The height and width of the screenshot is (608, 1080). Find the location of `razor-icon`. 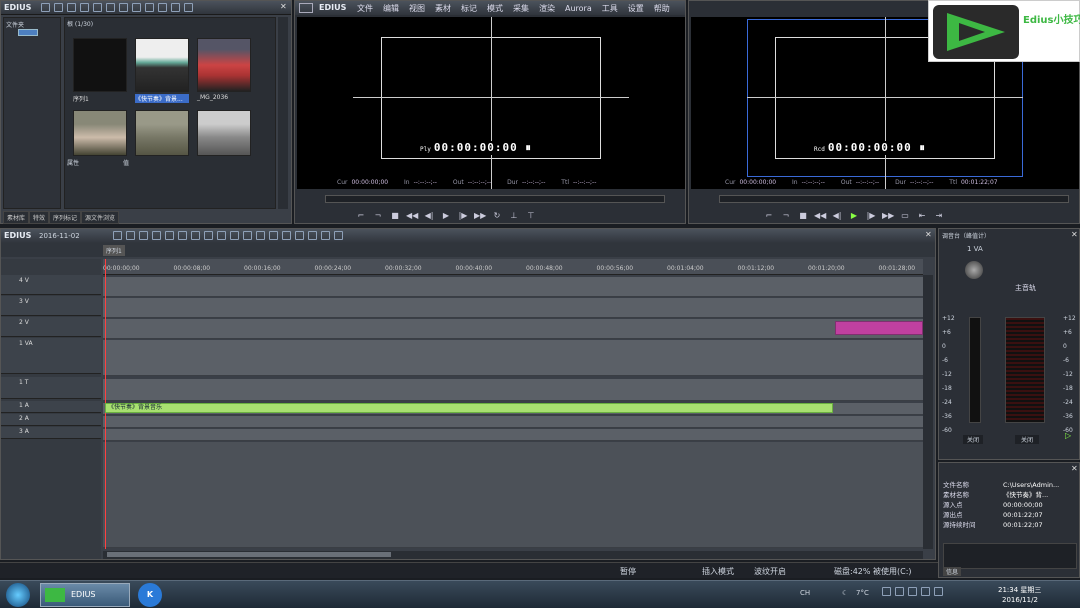

razor-icon is located at coordinates (234, 235).